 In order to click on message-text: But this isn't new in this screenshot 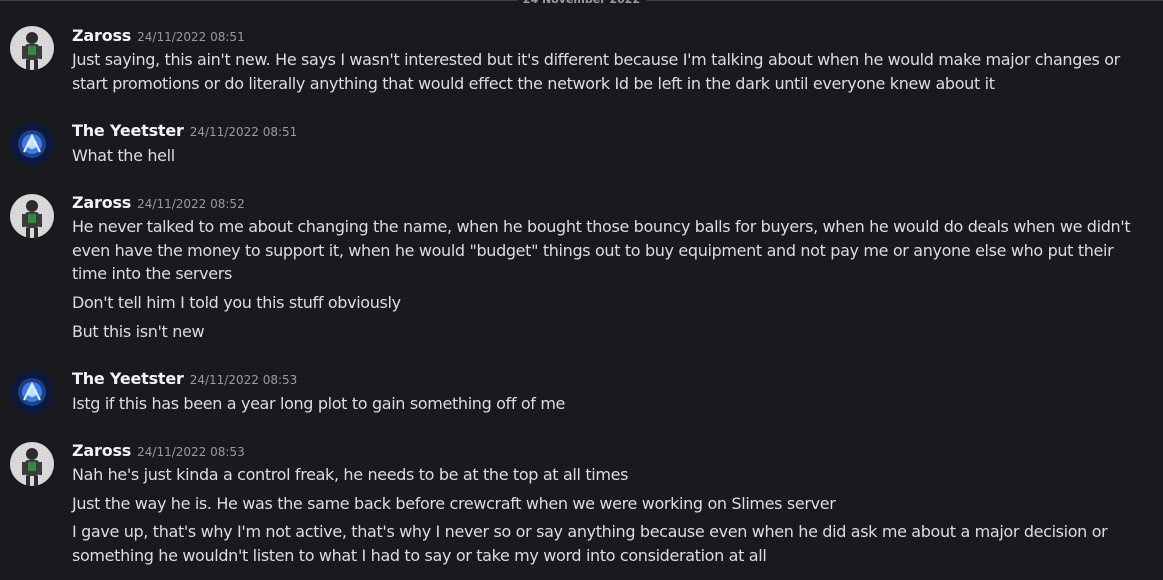, I will do `click(138, 331)`.